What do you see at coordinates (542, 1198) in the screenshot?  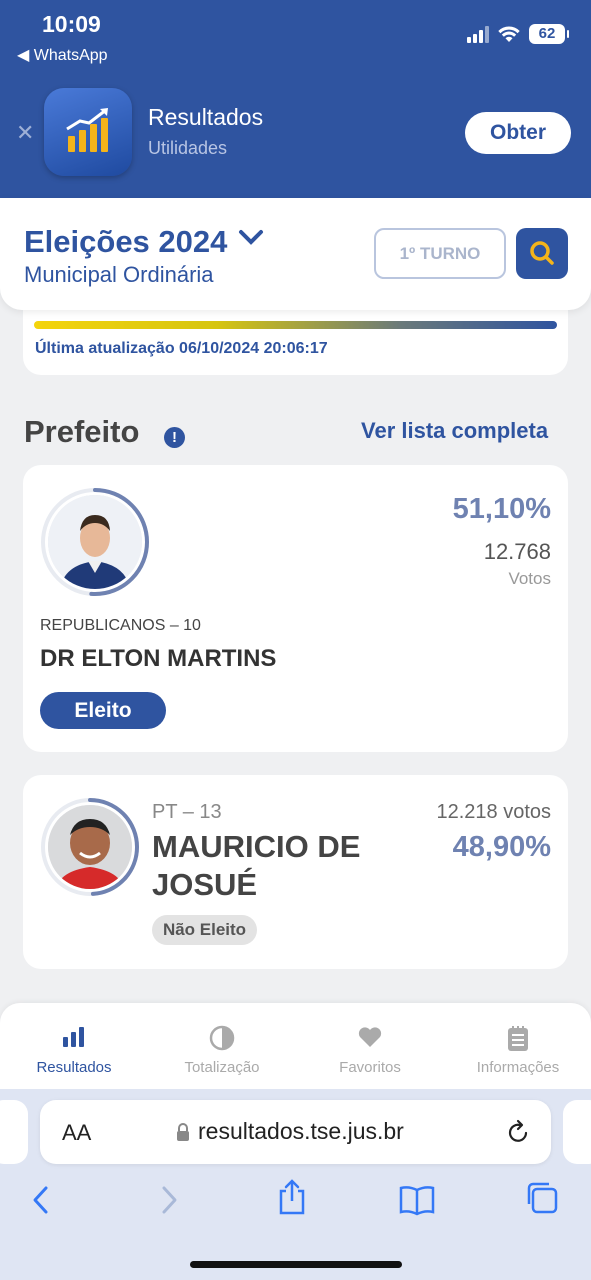 I see `tabs-icon` at bounding box center [542, 1198].